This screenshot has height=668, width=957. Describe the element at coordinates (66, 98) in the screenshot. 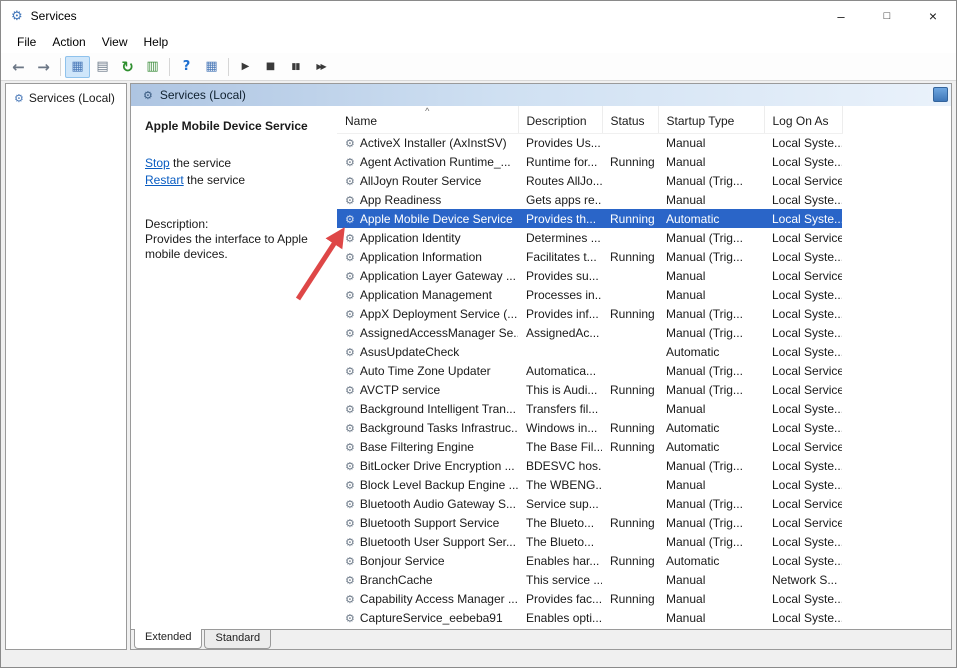

I see `tree-item-services-local: ⚙ Services (Local)` at that location.